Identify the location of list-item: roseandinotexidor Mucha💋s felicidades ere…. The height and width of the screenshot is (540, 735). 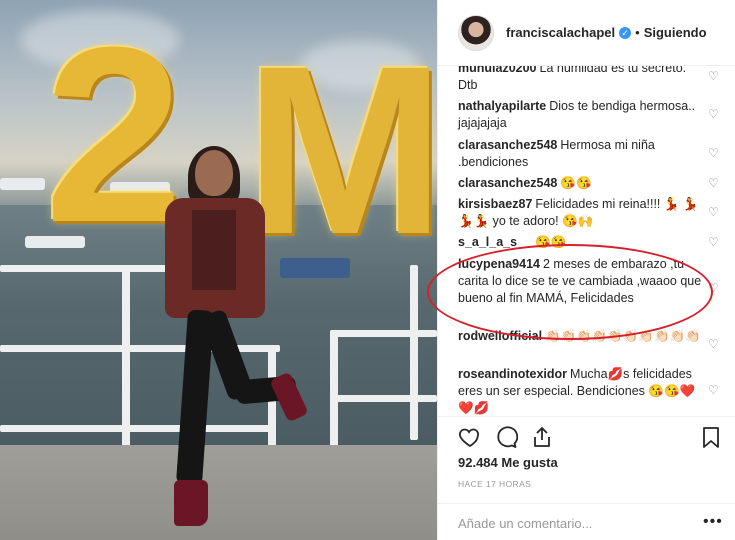
(580, 391).